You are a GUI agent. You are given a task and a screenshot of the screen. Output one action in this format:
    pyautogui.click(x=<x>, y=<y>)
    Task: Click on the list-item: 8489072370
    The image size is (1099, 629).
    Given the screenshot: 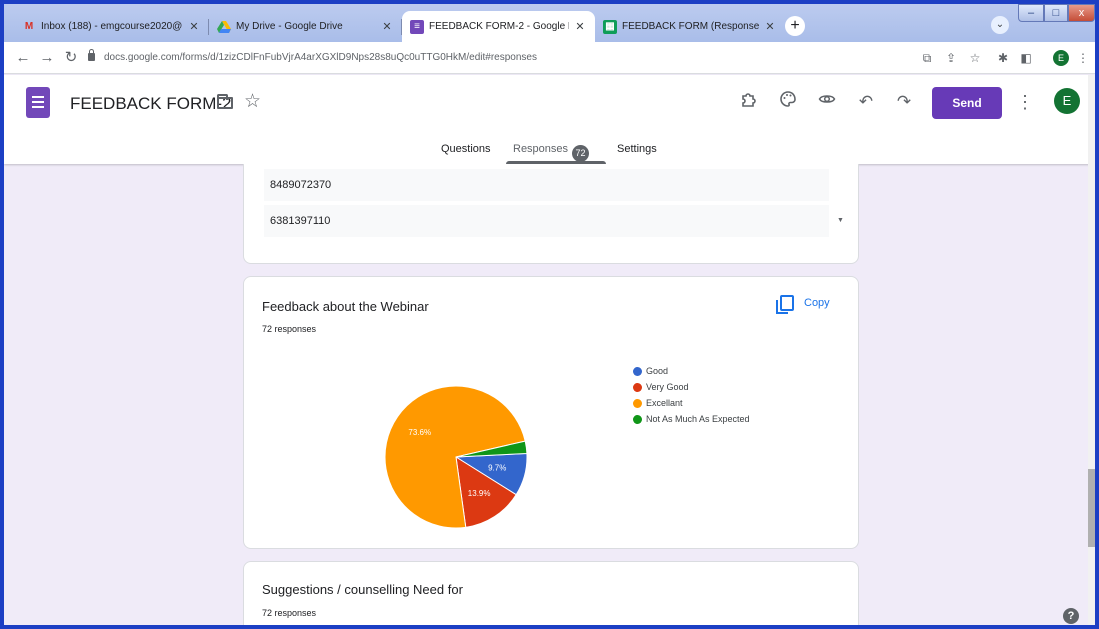 What is the action you would take?
    pyautogui.click(x=546, y=185)
    